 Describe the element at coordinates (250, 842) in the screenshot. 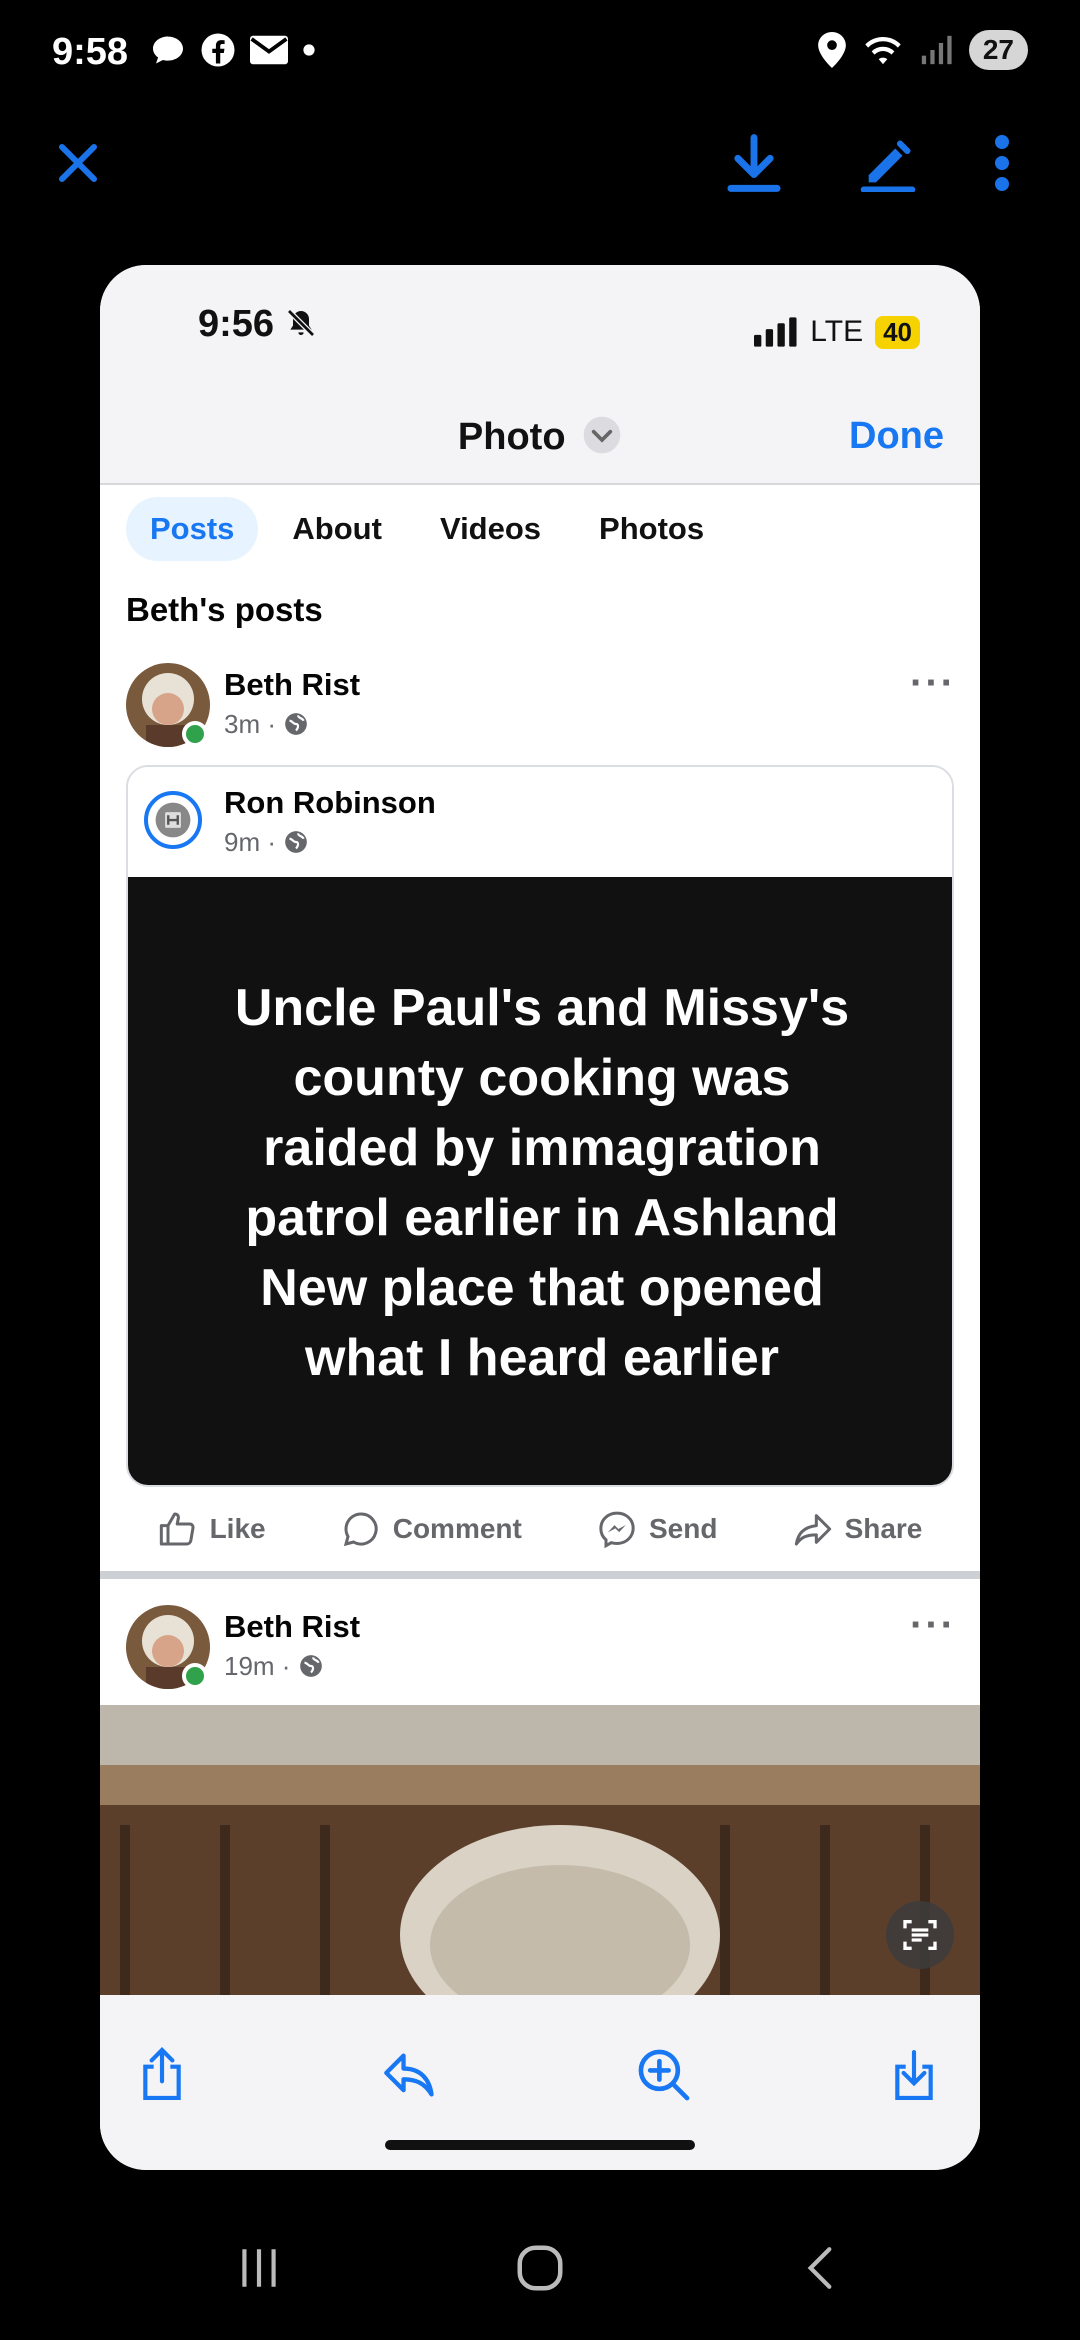

I see `shared-time: 9m ·` at that location.